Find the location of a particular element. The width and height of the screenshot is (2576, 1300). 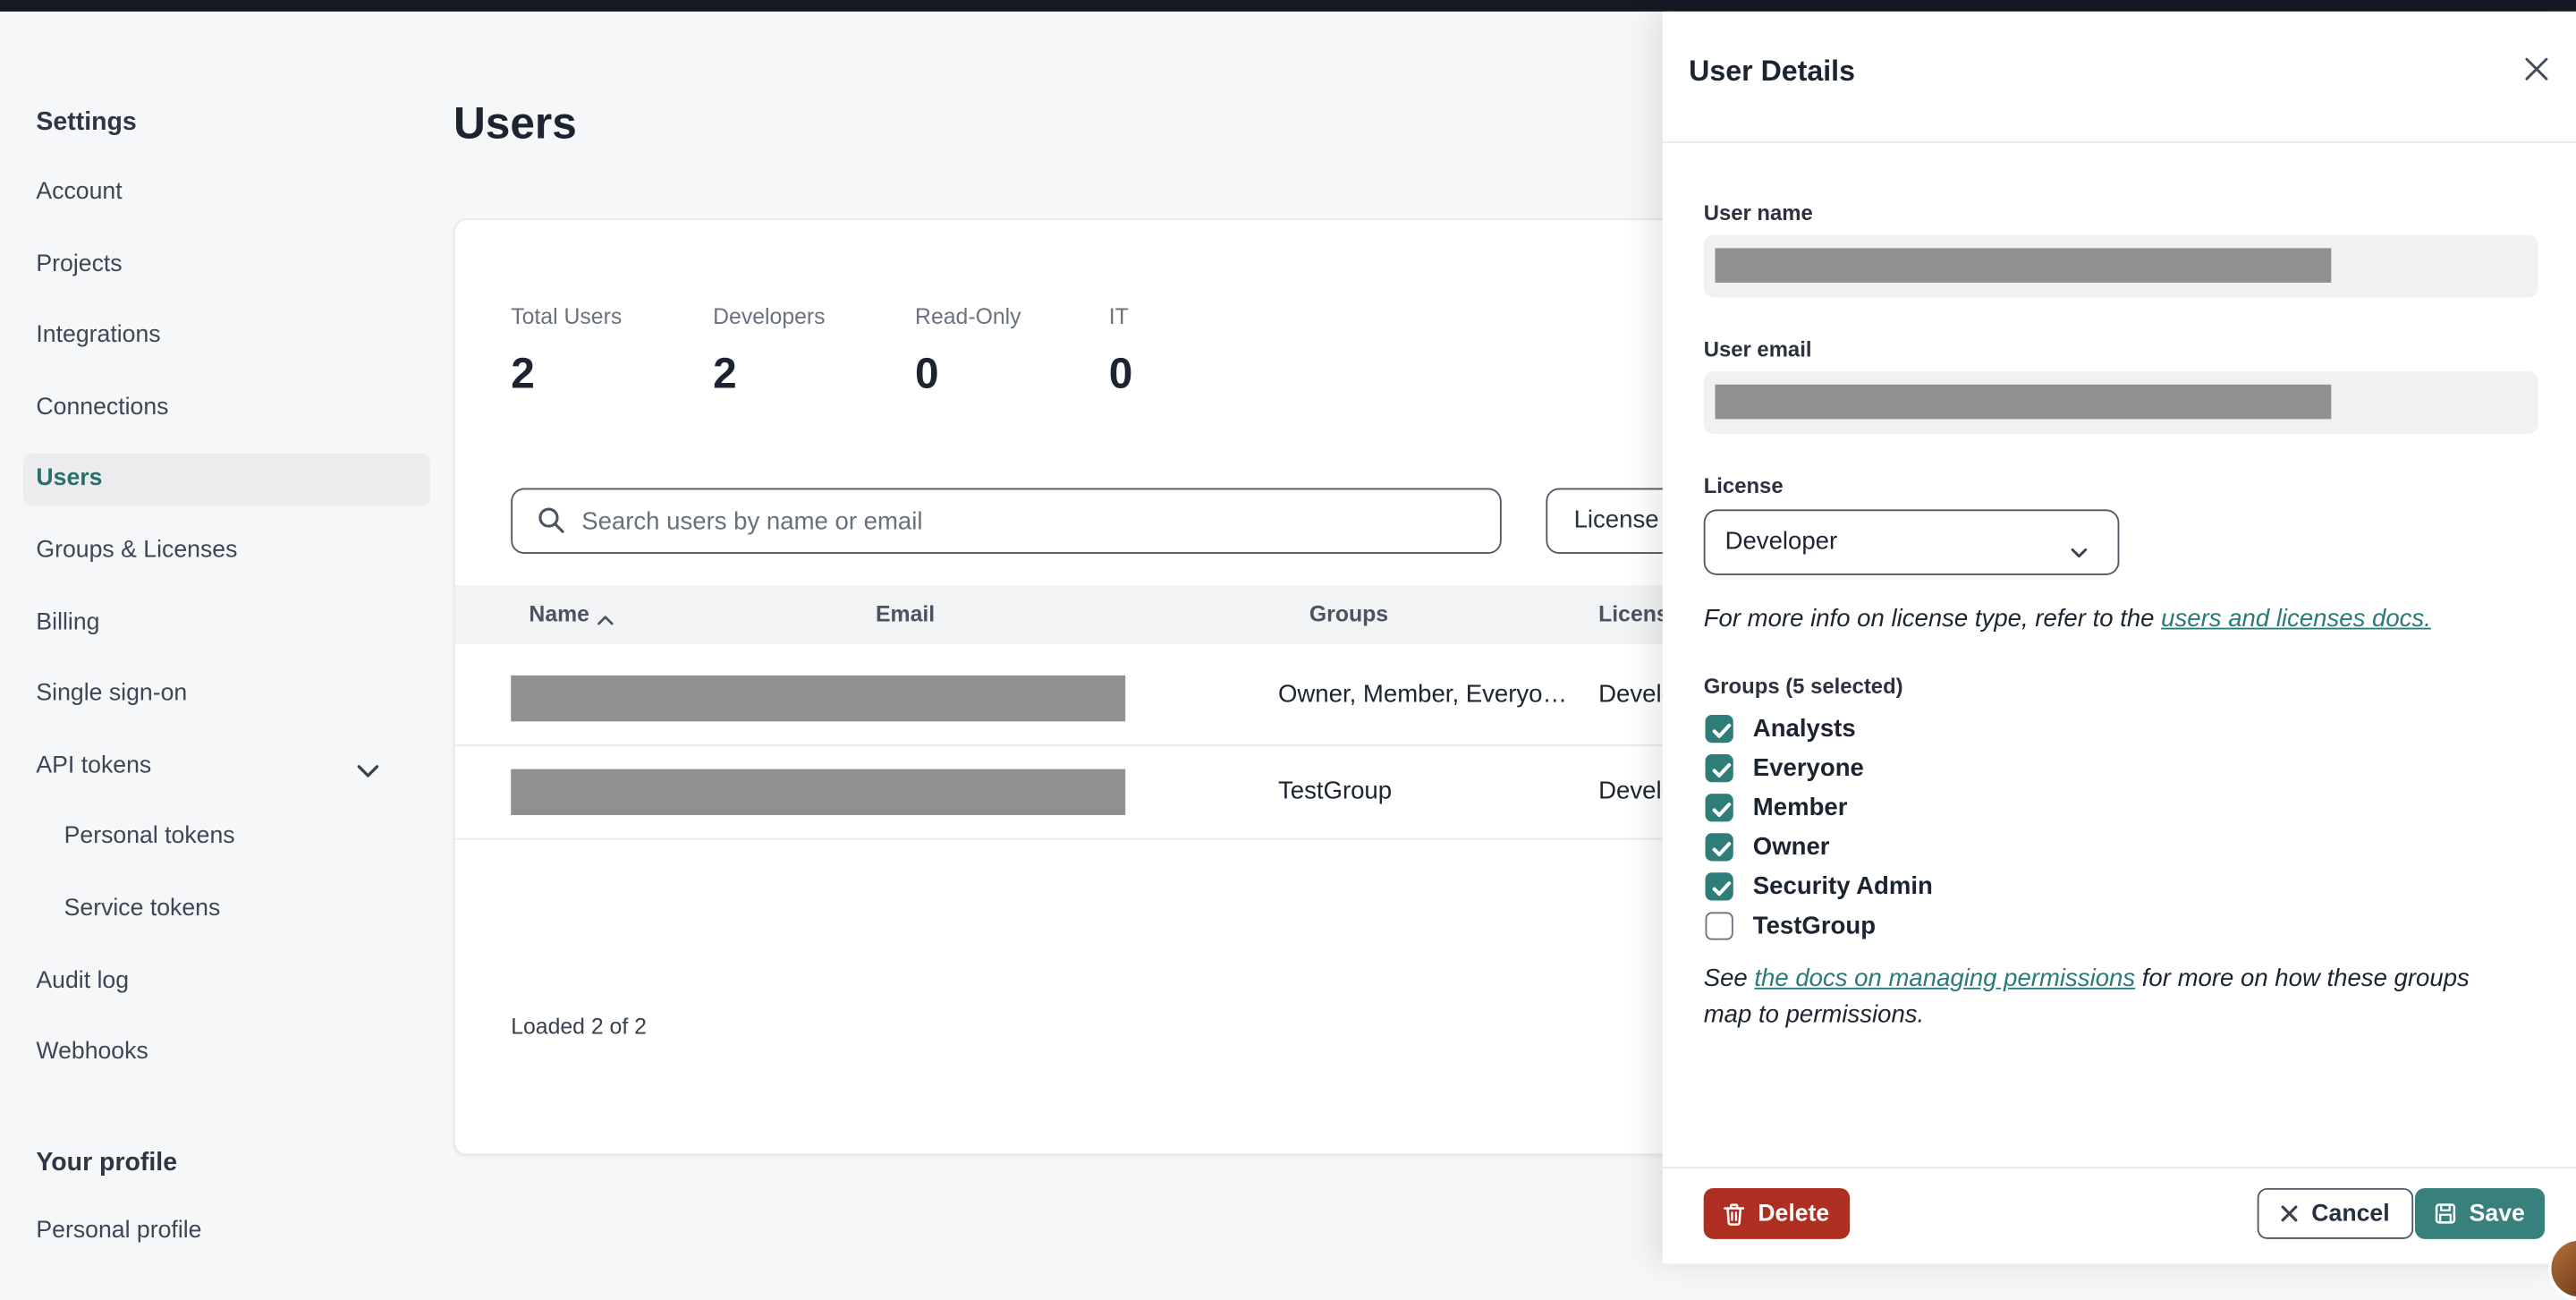

groups-selected-label: Groups (5 selected) is located at coordinates (1803, 686).